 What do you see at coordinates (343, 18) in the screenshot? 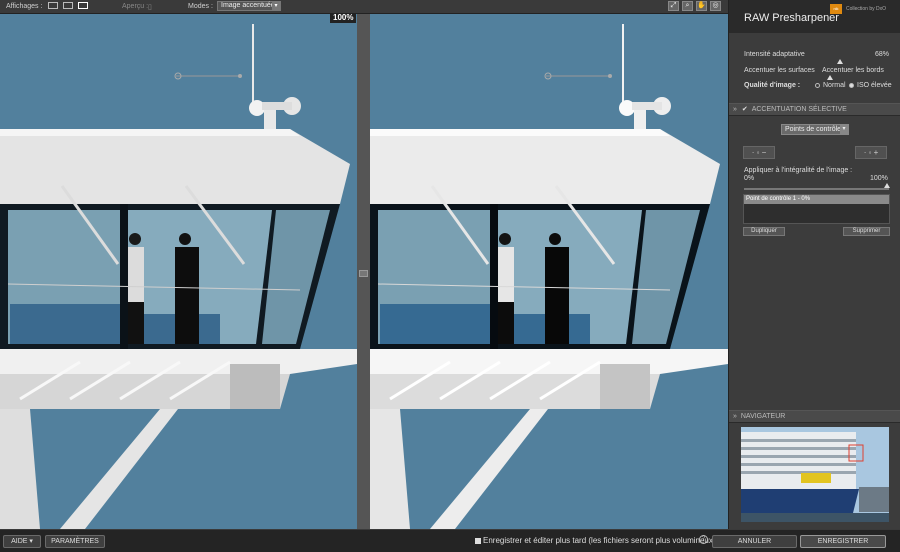
I see `zoom-level: 100%` at bounding box center [343, 18].